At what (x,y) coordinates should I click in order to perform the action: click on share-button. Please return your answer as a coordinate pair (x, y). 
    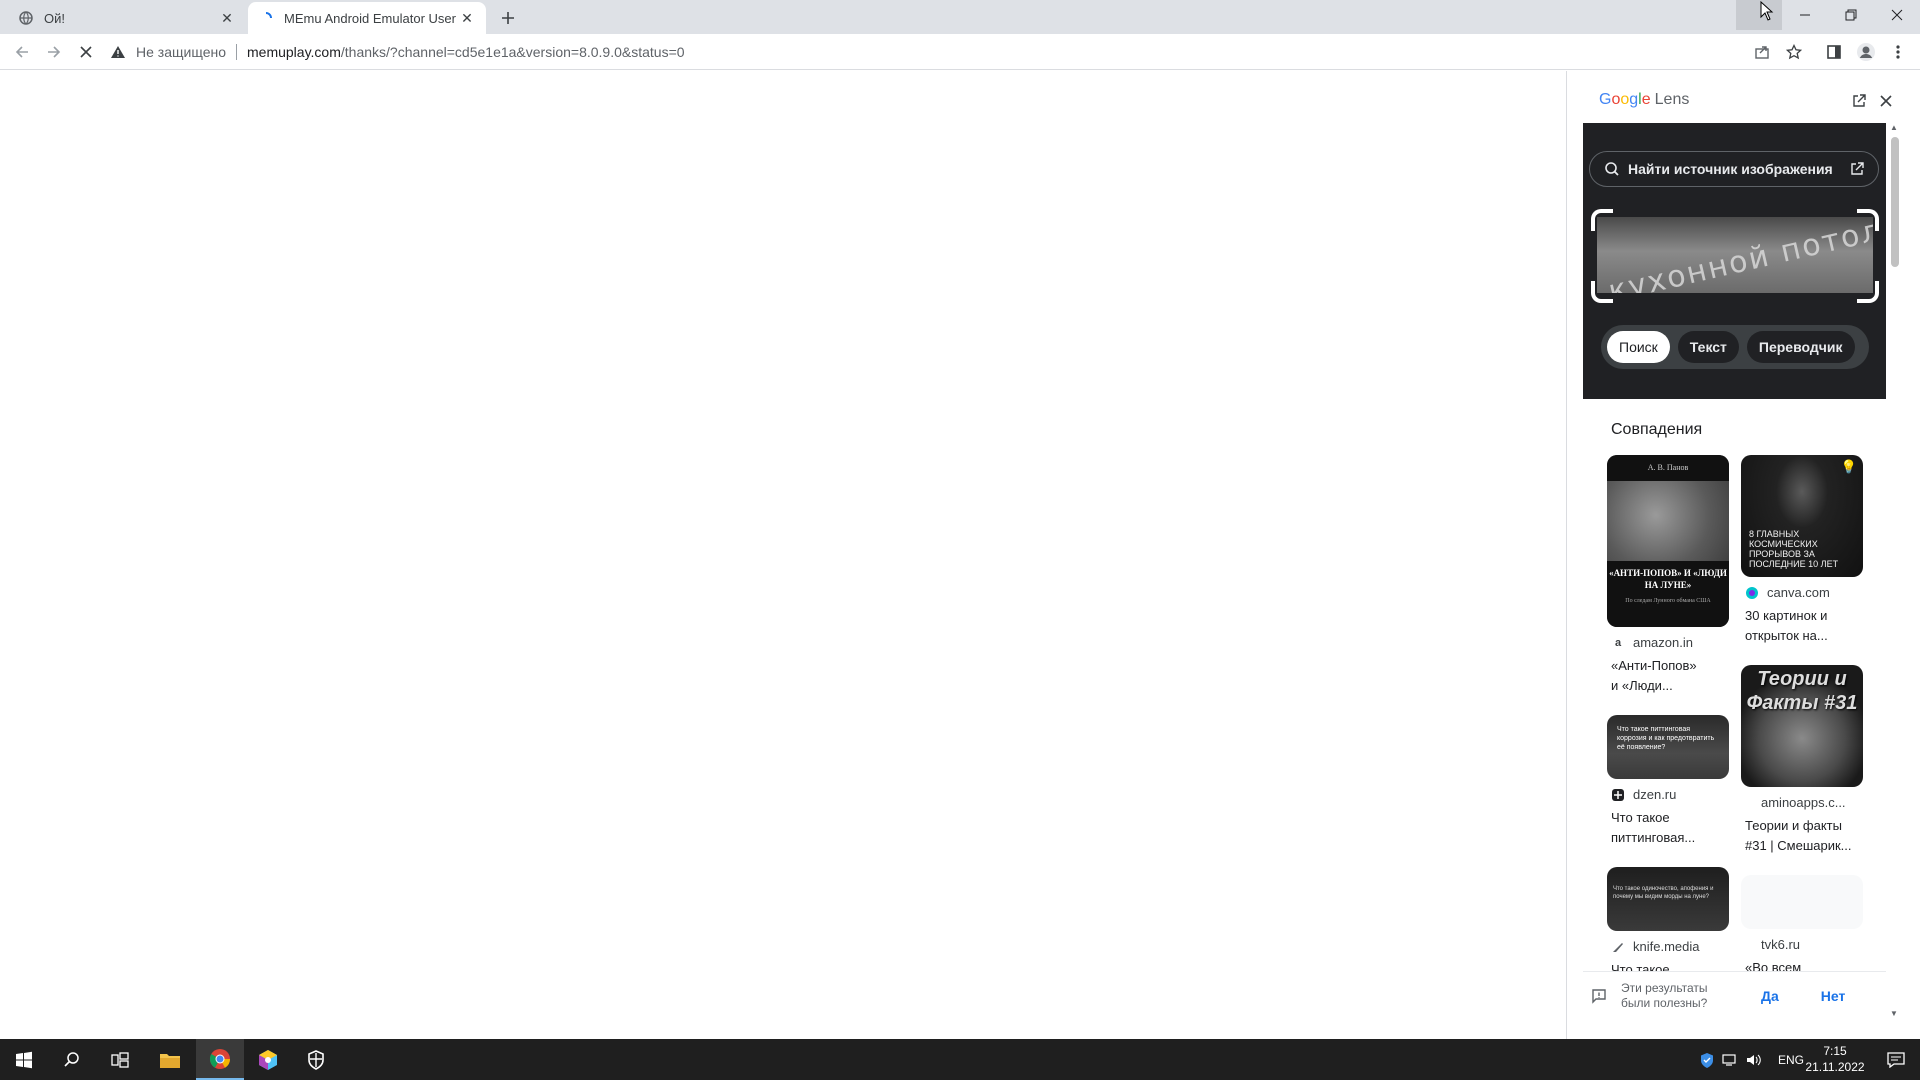
    Looking at the image, I should click on (1762, 52).